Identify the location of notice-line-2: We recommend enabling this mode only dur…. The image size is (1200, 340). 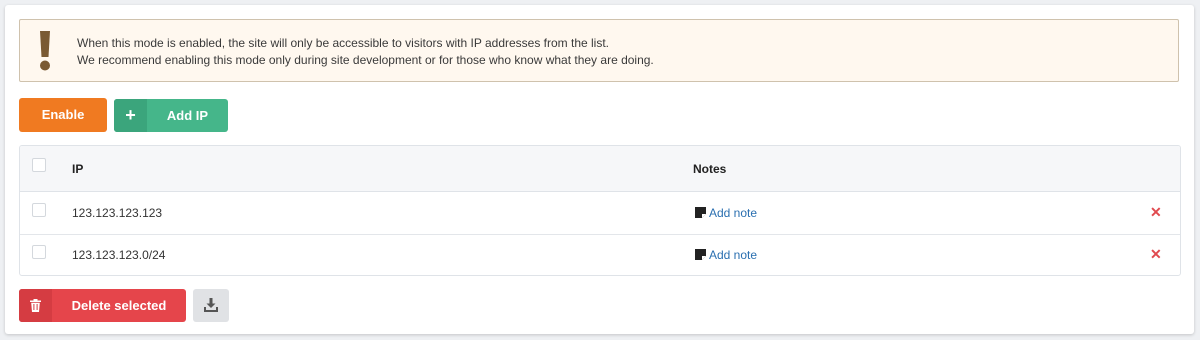
(365, 60).